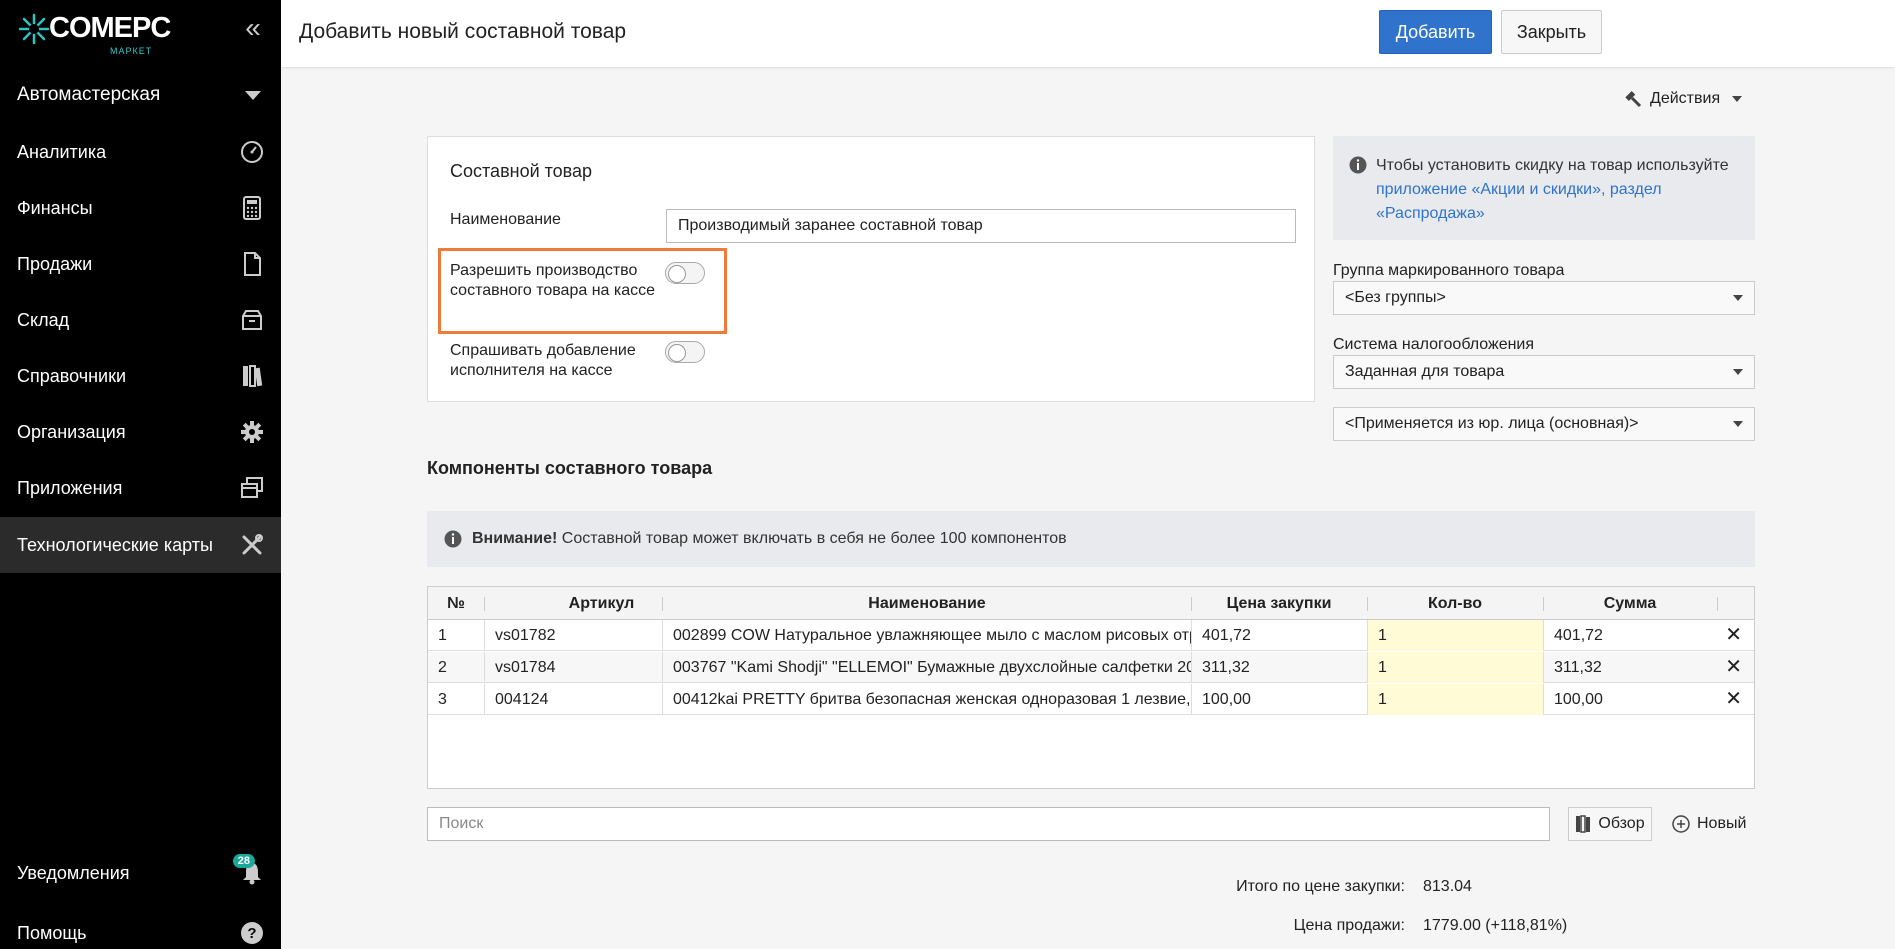 The width and height of the screenshot is (1895, 949). Describe the element at coordinates (1495, 925) in the screenshot. I see `sale-price-value: 1779.00 (+118,81%)` at that location.